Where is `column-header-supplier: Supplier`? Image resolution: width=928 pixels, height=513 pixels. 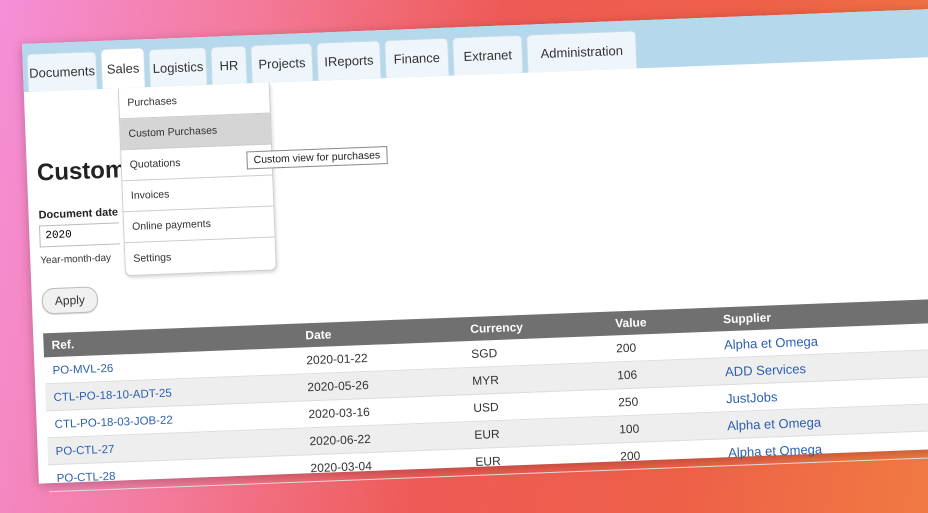
column-header-supplier: Supplier is located at coordinates (825, 314).